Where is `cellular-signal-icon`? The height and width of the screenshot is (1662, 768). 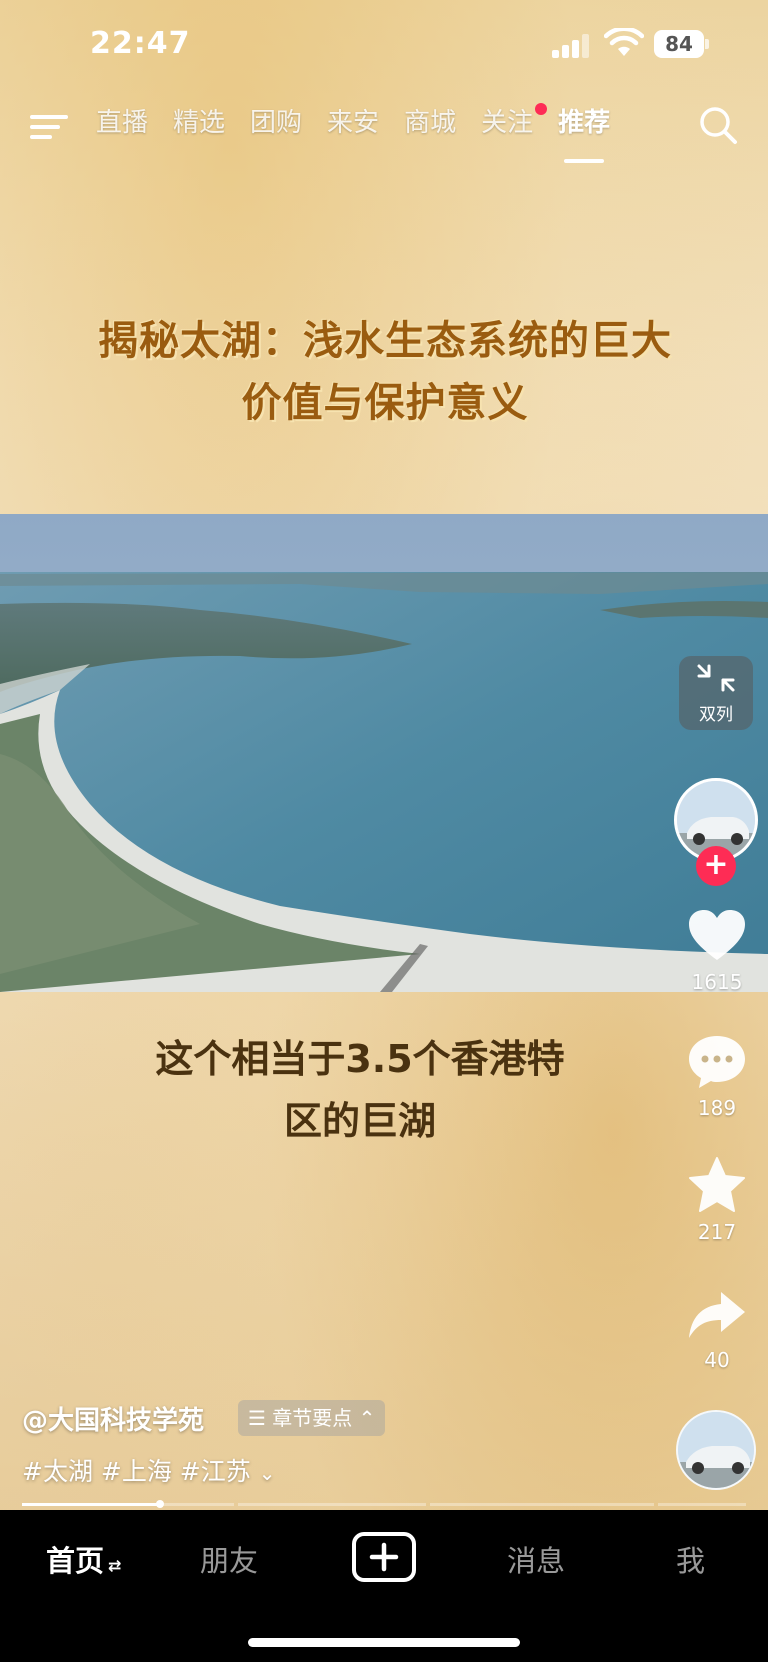
cellular-signal-icon is located at coordinates (572, 46).